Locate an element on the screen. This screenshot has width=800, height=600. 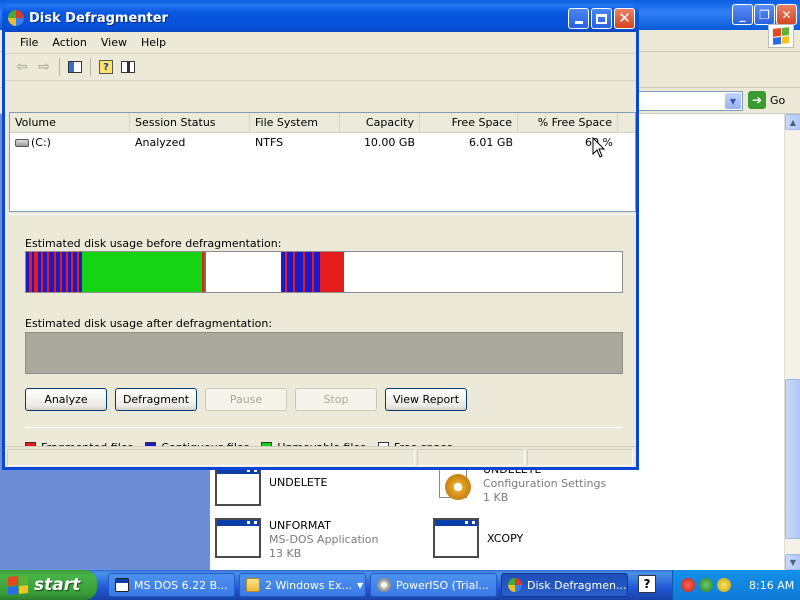
clock: 8:16 AM is located at coordinates (771, 585).